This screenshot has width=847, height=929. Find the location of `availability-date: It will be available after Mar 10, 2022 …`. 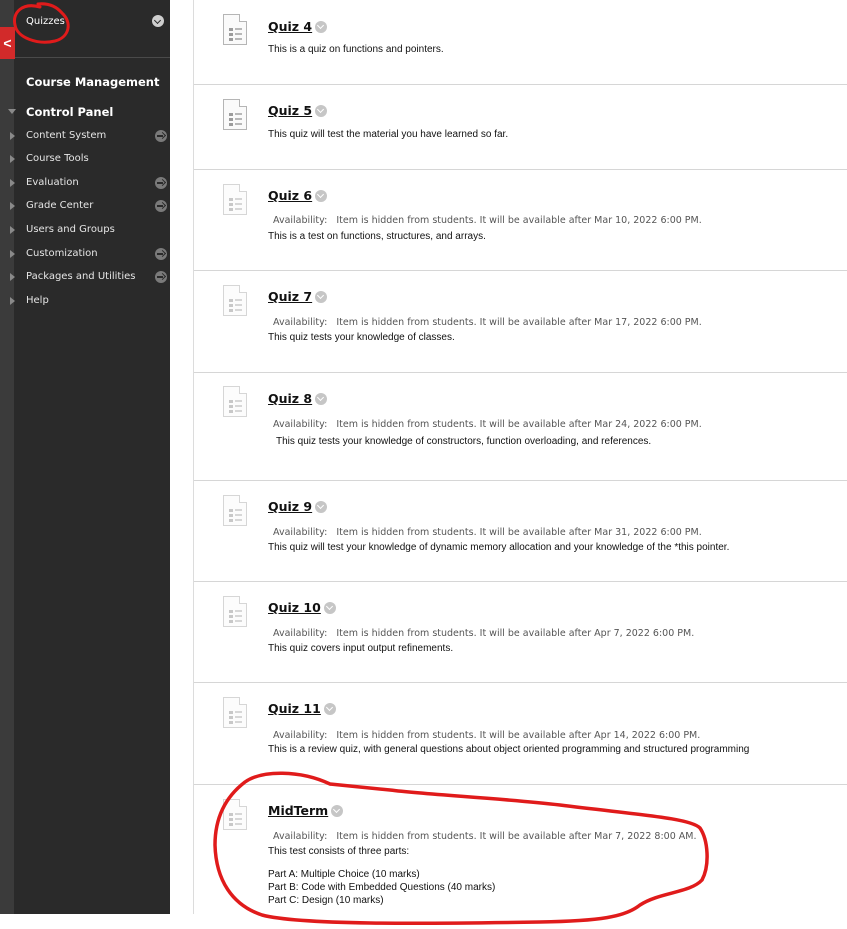

availability-date: It will be available after Mar 10, 2022 … is located at coordinates (590, 220).